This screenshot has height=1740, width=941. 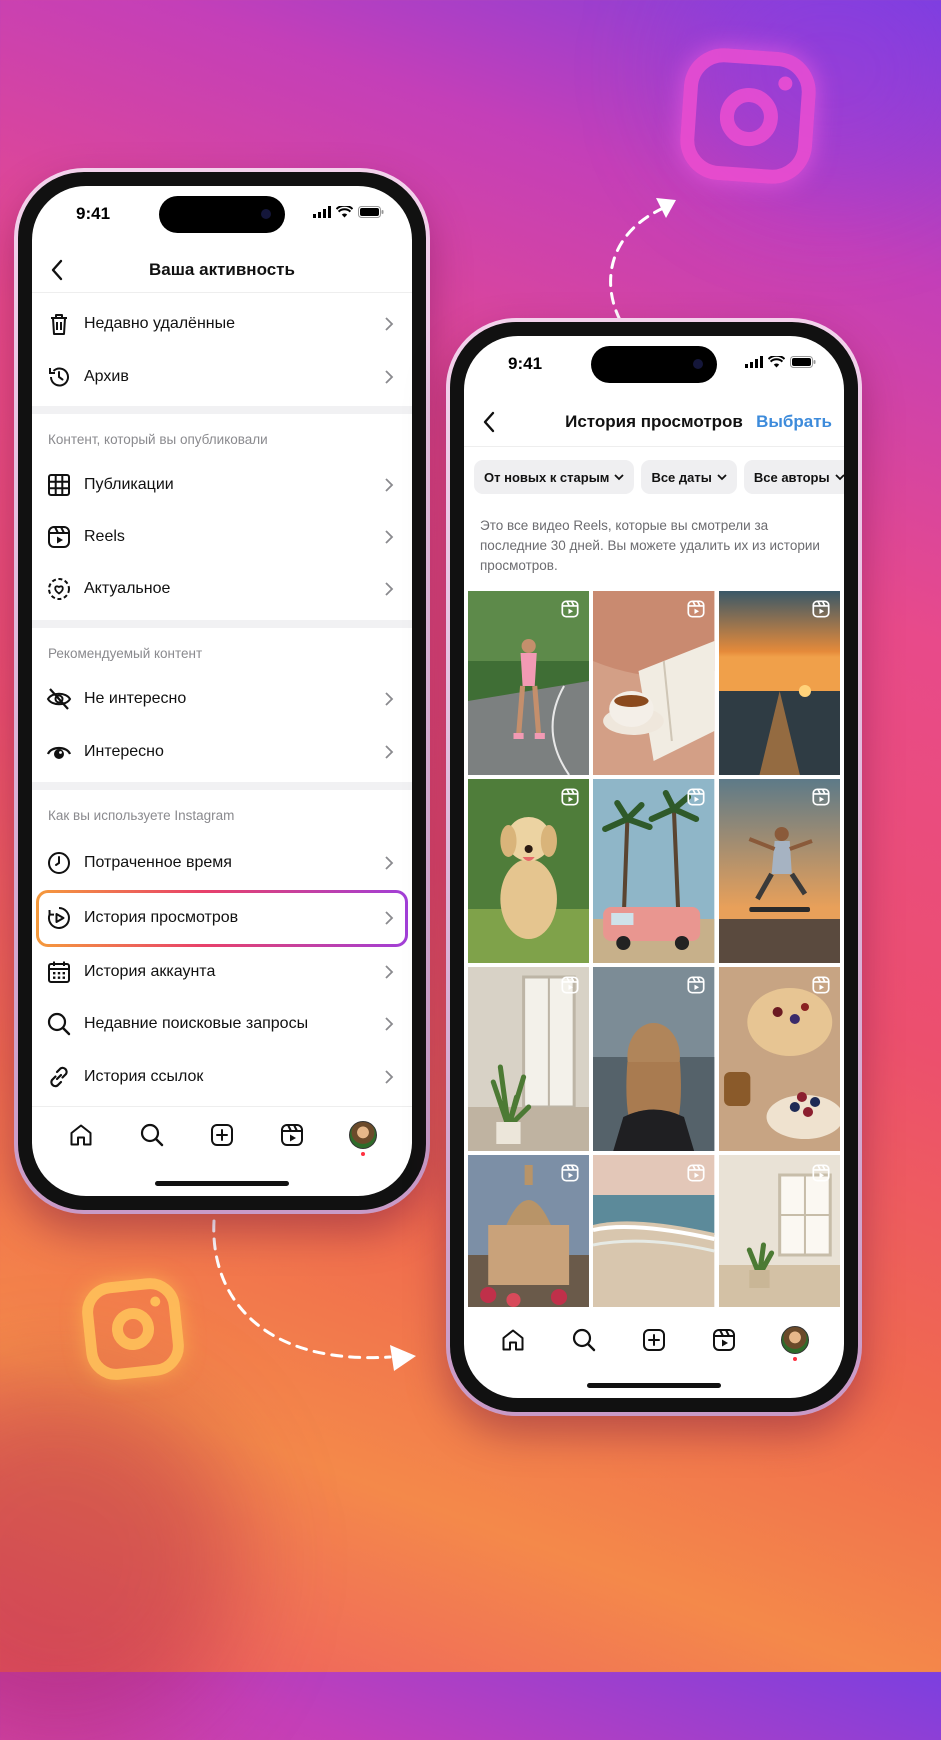 I want to click on menu-item-watch-history: История просмотров, so click(x=222, y=918).